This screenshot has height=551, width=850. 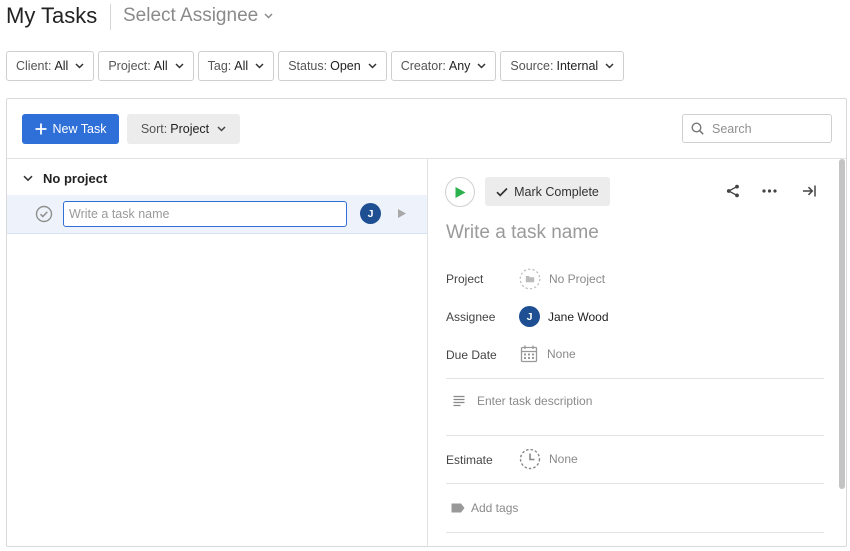 I want to click on search-input, so click(x=767, y=128).